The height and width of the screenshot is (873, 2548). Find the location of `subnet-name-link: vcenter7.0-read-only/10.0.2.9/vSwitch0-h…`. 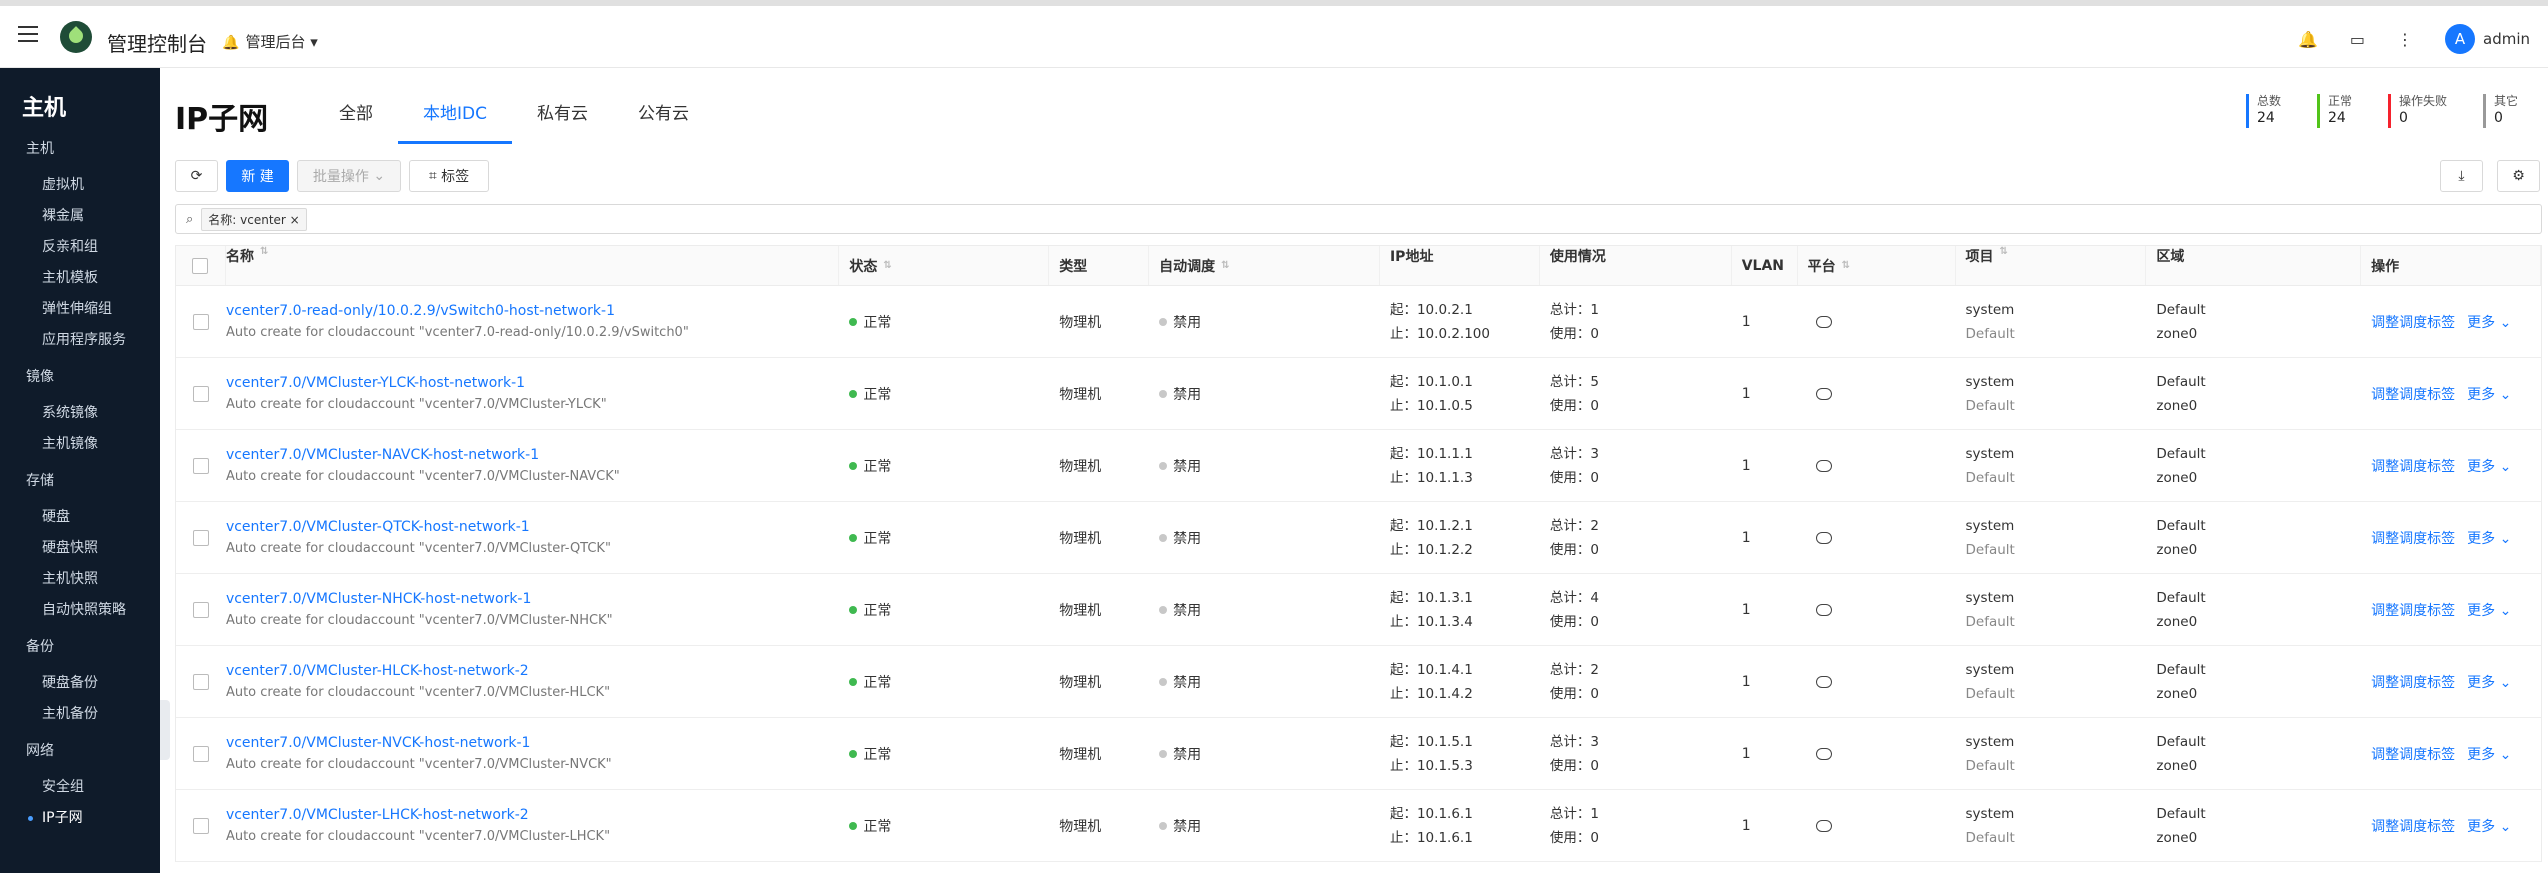

subnet-name-link: vcenter7.0-read-only/10.0.2.9/vSwitch0-h… is located at coordinates (420, 311).